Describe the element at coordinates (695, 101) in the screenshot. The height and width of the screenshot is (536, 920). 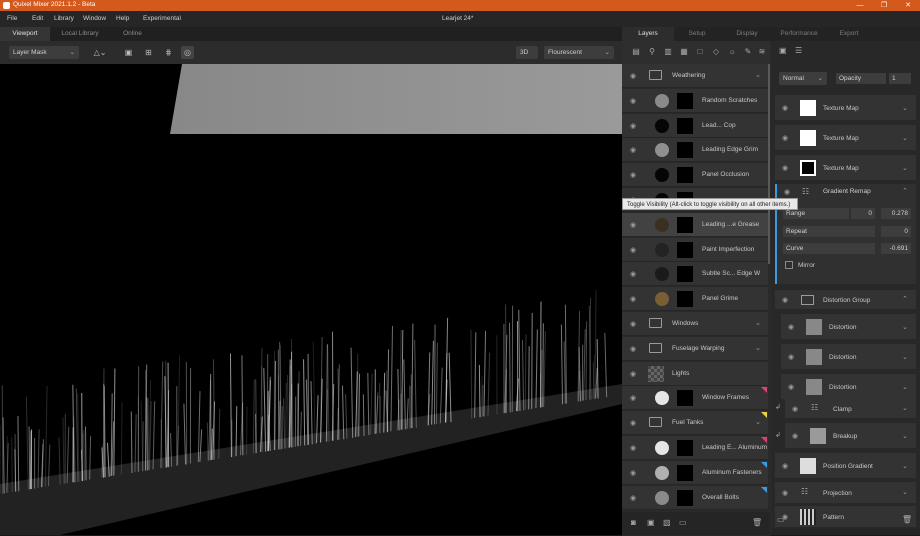
I see `layer-row: ◉Random Scratches` at that location.